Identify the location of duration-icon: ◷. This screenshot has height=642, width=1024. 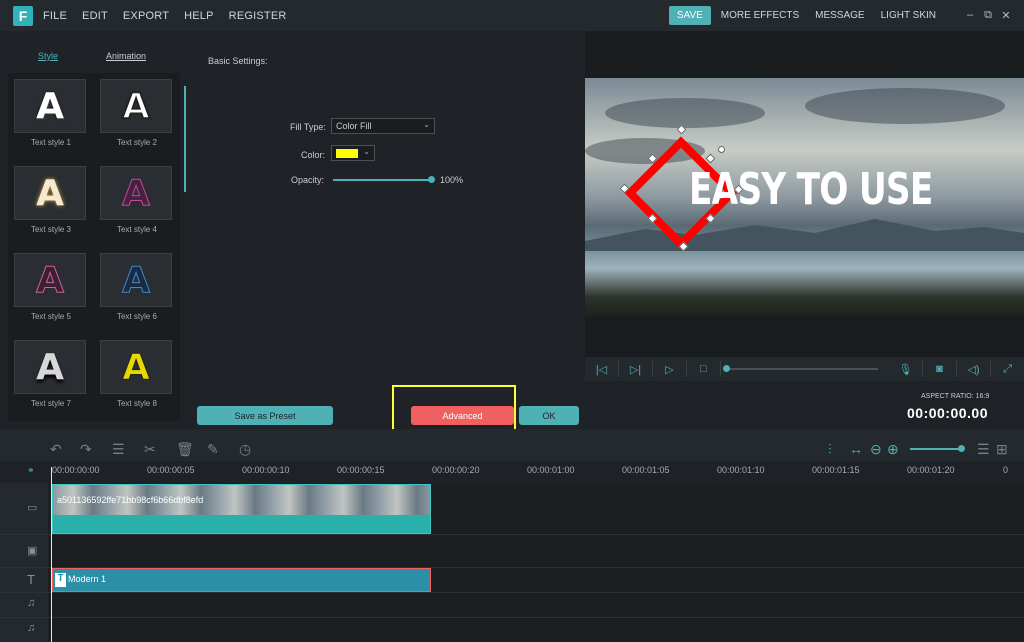
(245, 449).